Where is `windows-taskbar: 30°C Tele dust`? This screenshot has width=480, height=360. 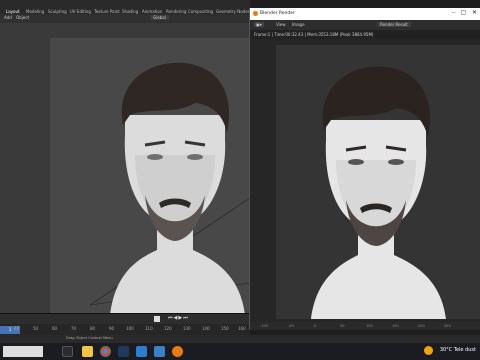
windows-taskbar: 30°C Tele dust is located at coordinates (240, 351).